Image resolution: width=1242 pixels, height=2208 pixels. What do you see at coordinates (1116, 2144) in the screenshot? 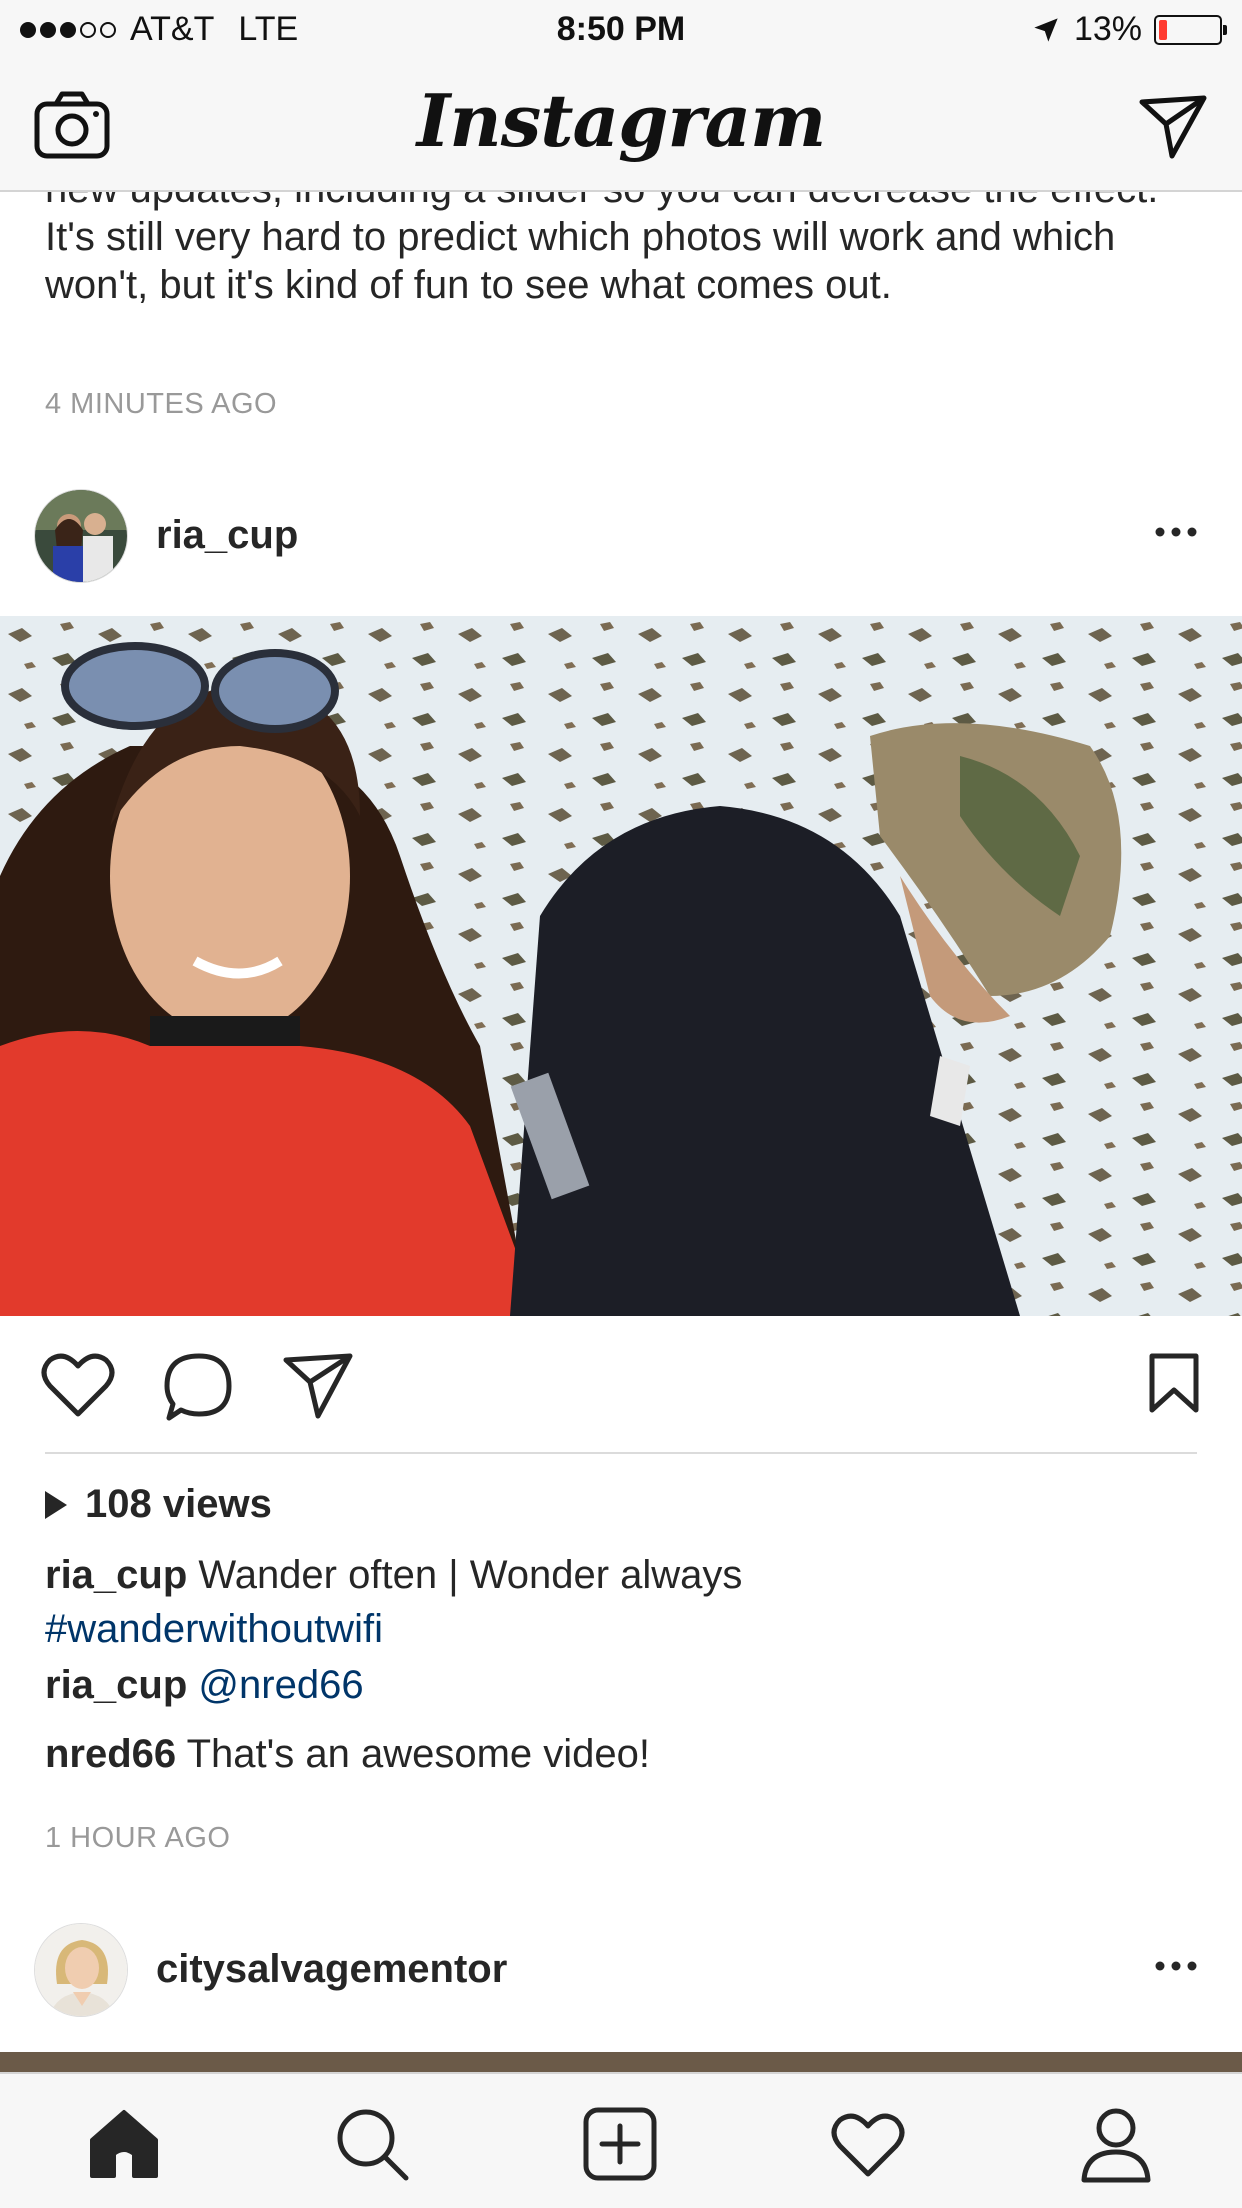
I see `profile-icon` at bounding box center [1116, 2144].